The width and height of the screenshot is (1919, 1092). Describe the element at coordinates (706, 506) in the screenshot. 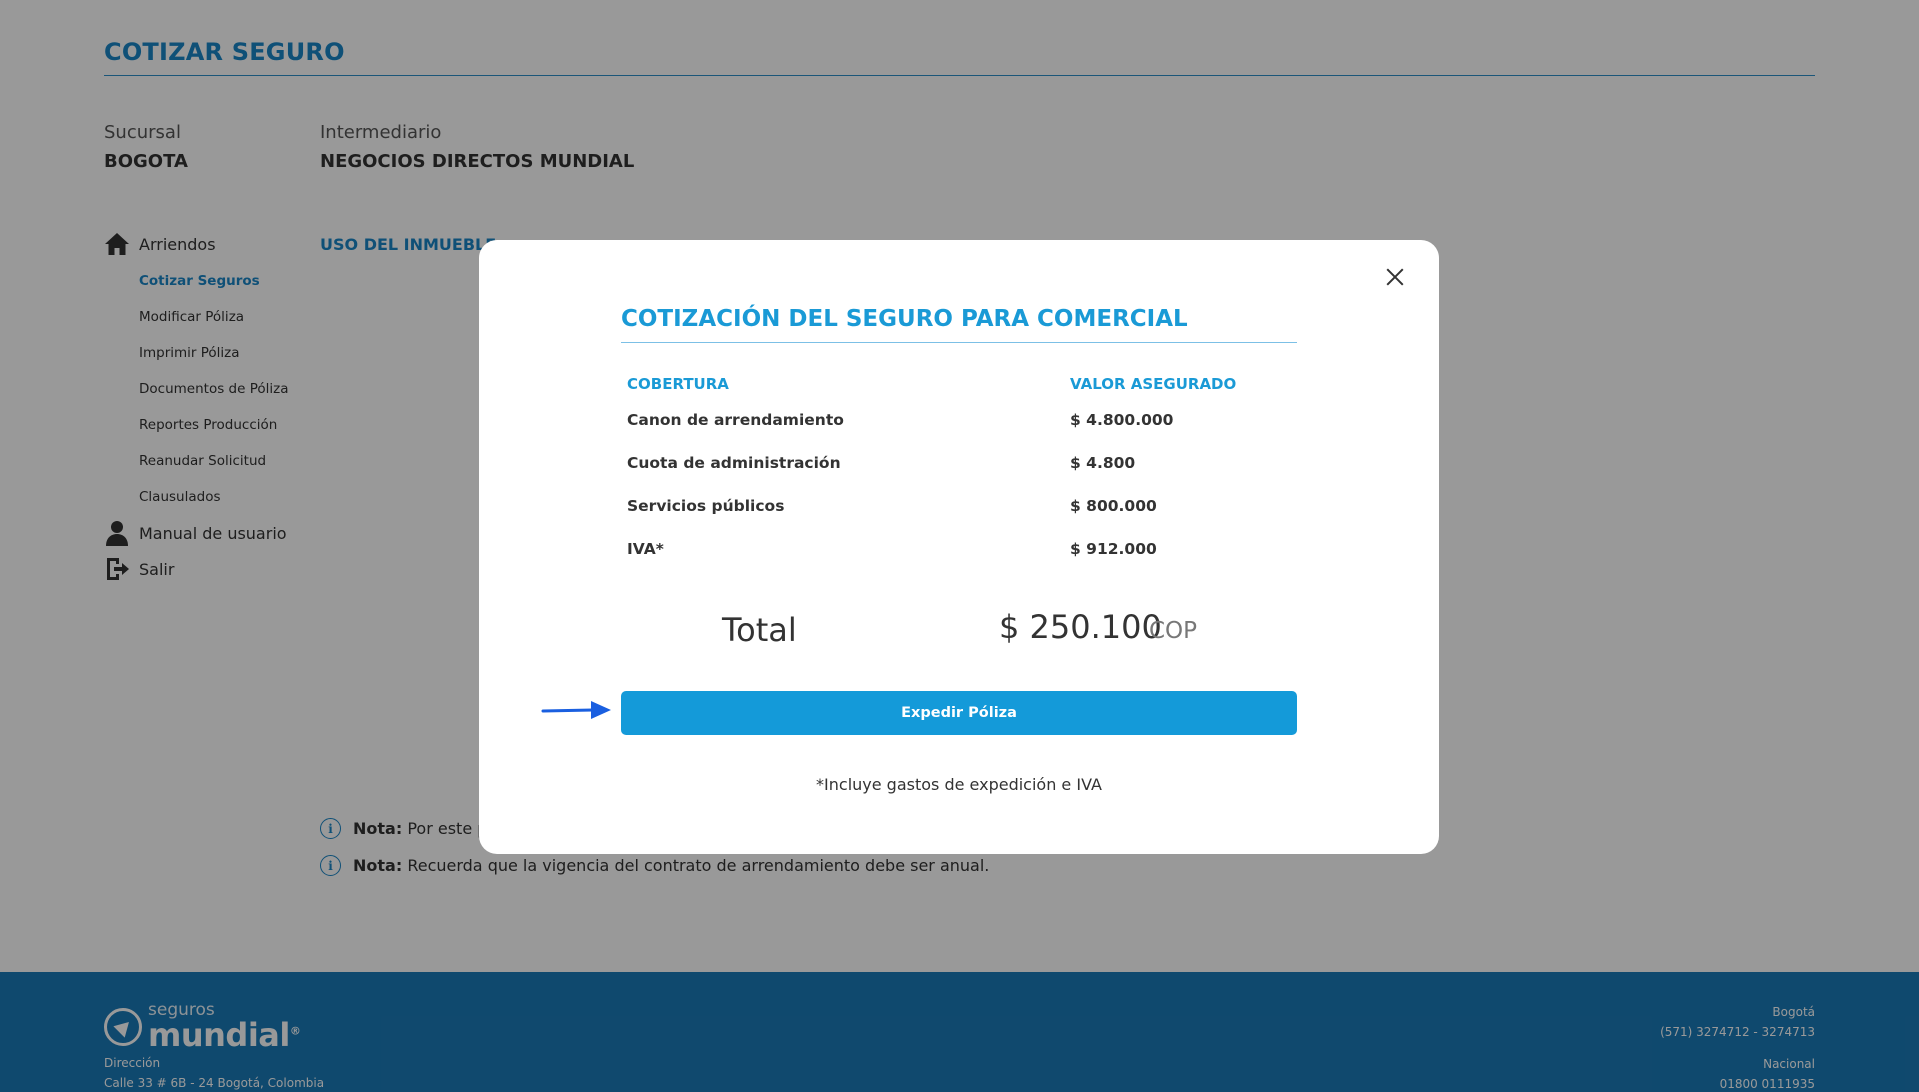

I see `coverage-row-label: Servicios públicos` at that location.